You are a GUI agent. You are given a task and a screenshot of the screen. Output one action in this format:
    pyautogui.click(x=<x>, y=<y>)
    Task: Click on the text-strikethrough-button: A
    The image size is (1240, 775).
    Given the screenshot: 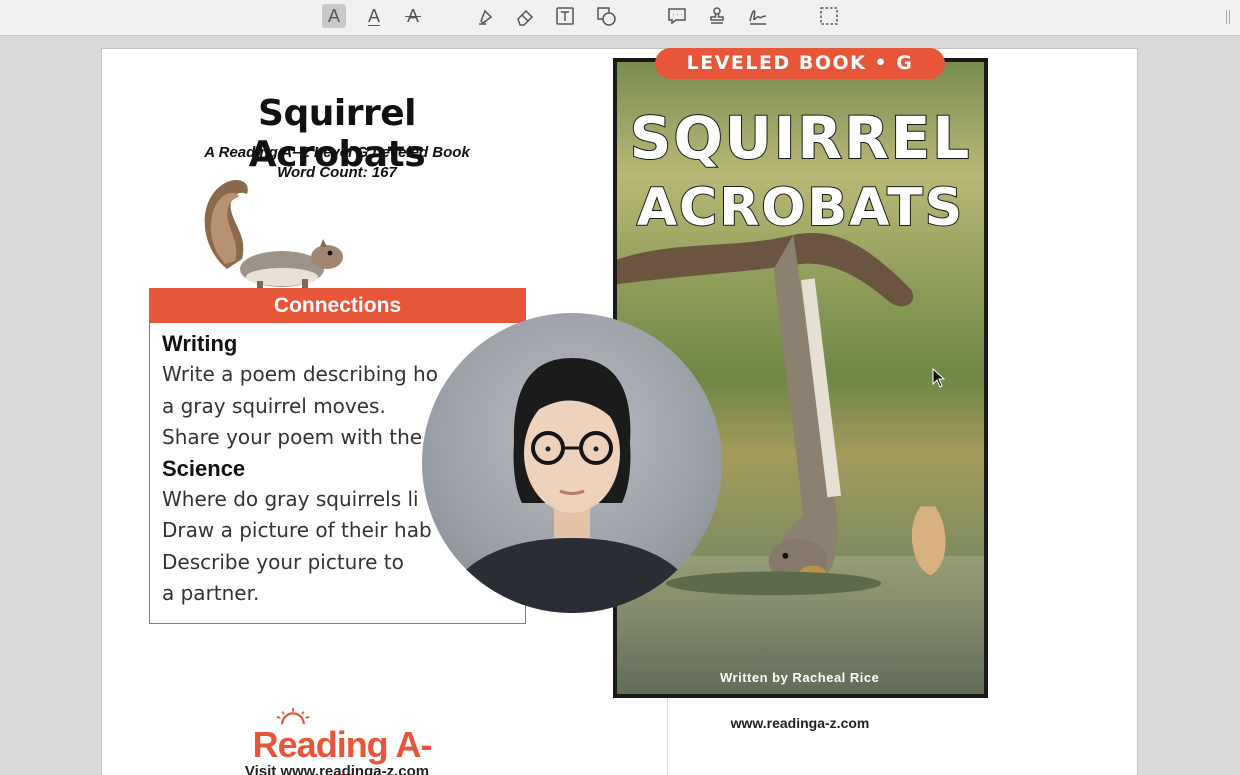 What is the action you would take?
    pyautogui.click(x=413, y=16)
    